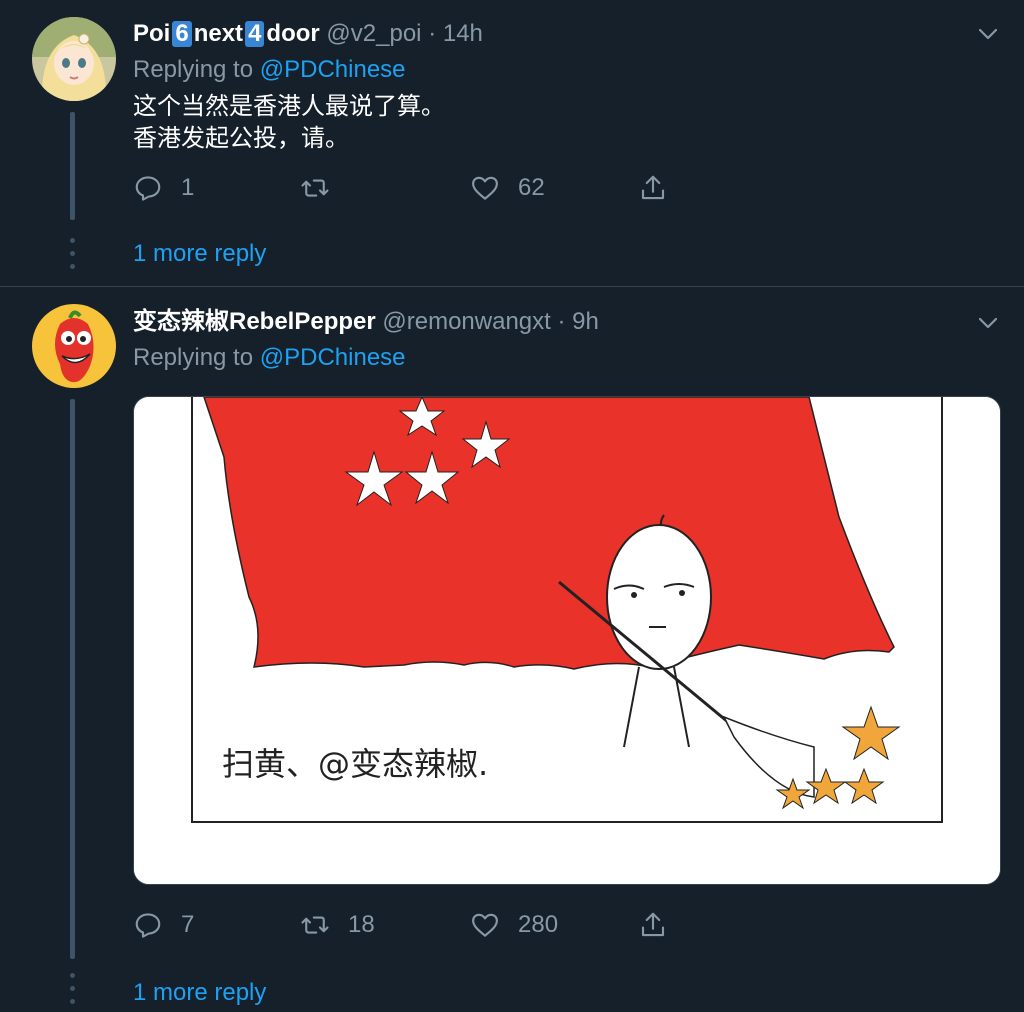 This screenshot has width=1024, height=1012. What do you see at coordinates (255, 34) in the screenshot?
I see `digit-badge: 4` at bounding box center [255, 34].